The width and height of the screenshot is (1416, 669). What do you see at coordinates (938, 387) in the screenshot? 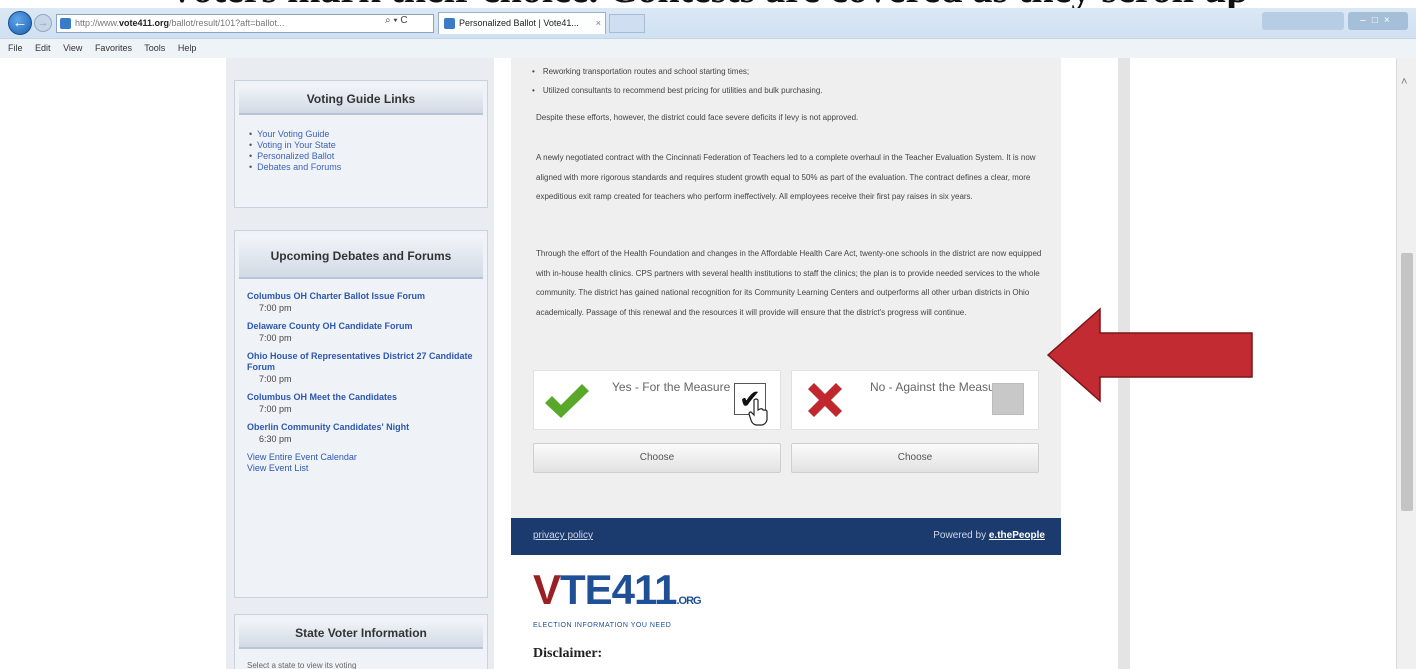
I see `no-label: No - Against the Measure` at bounding box center [938, 387].